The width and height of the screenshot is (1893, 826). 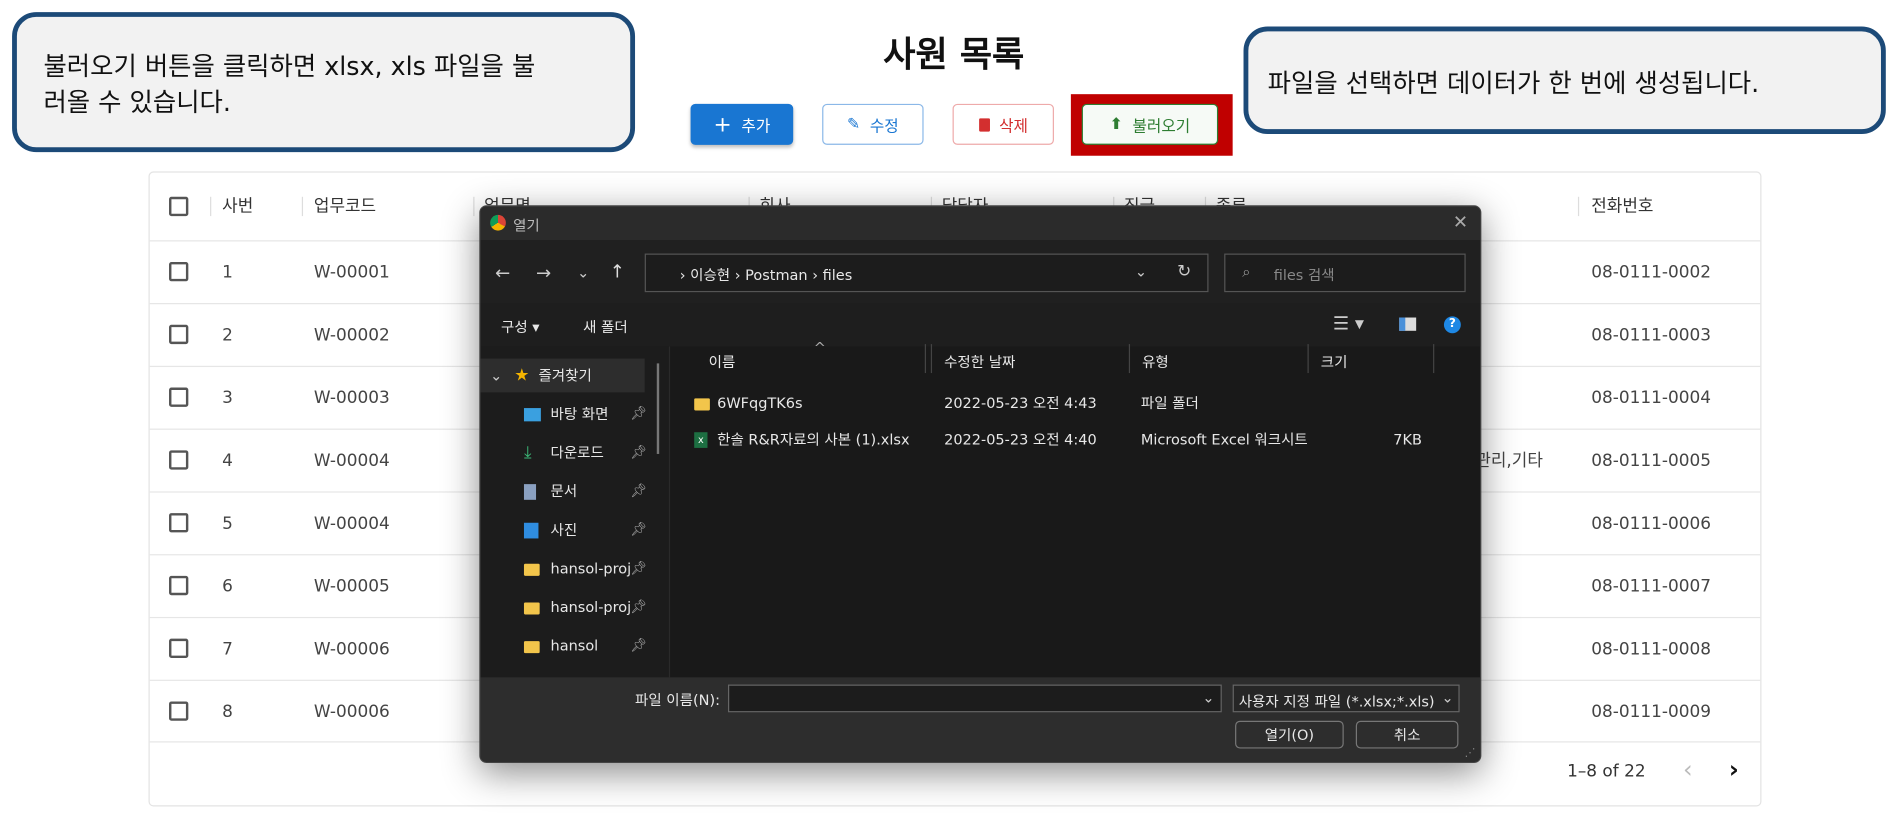 I want to click on path-segment: files, so click(x=838, y=275).